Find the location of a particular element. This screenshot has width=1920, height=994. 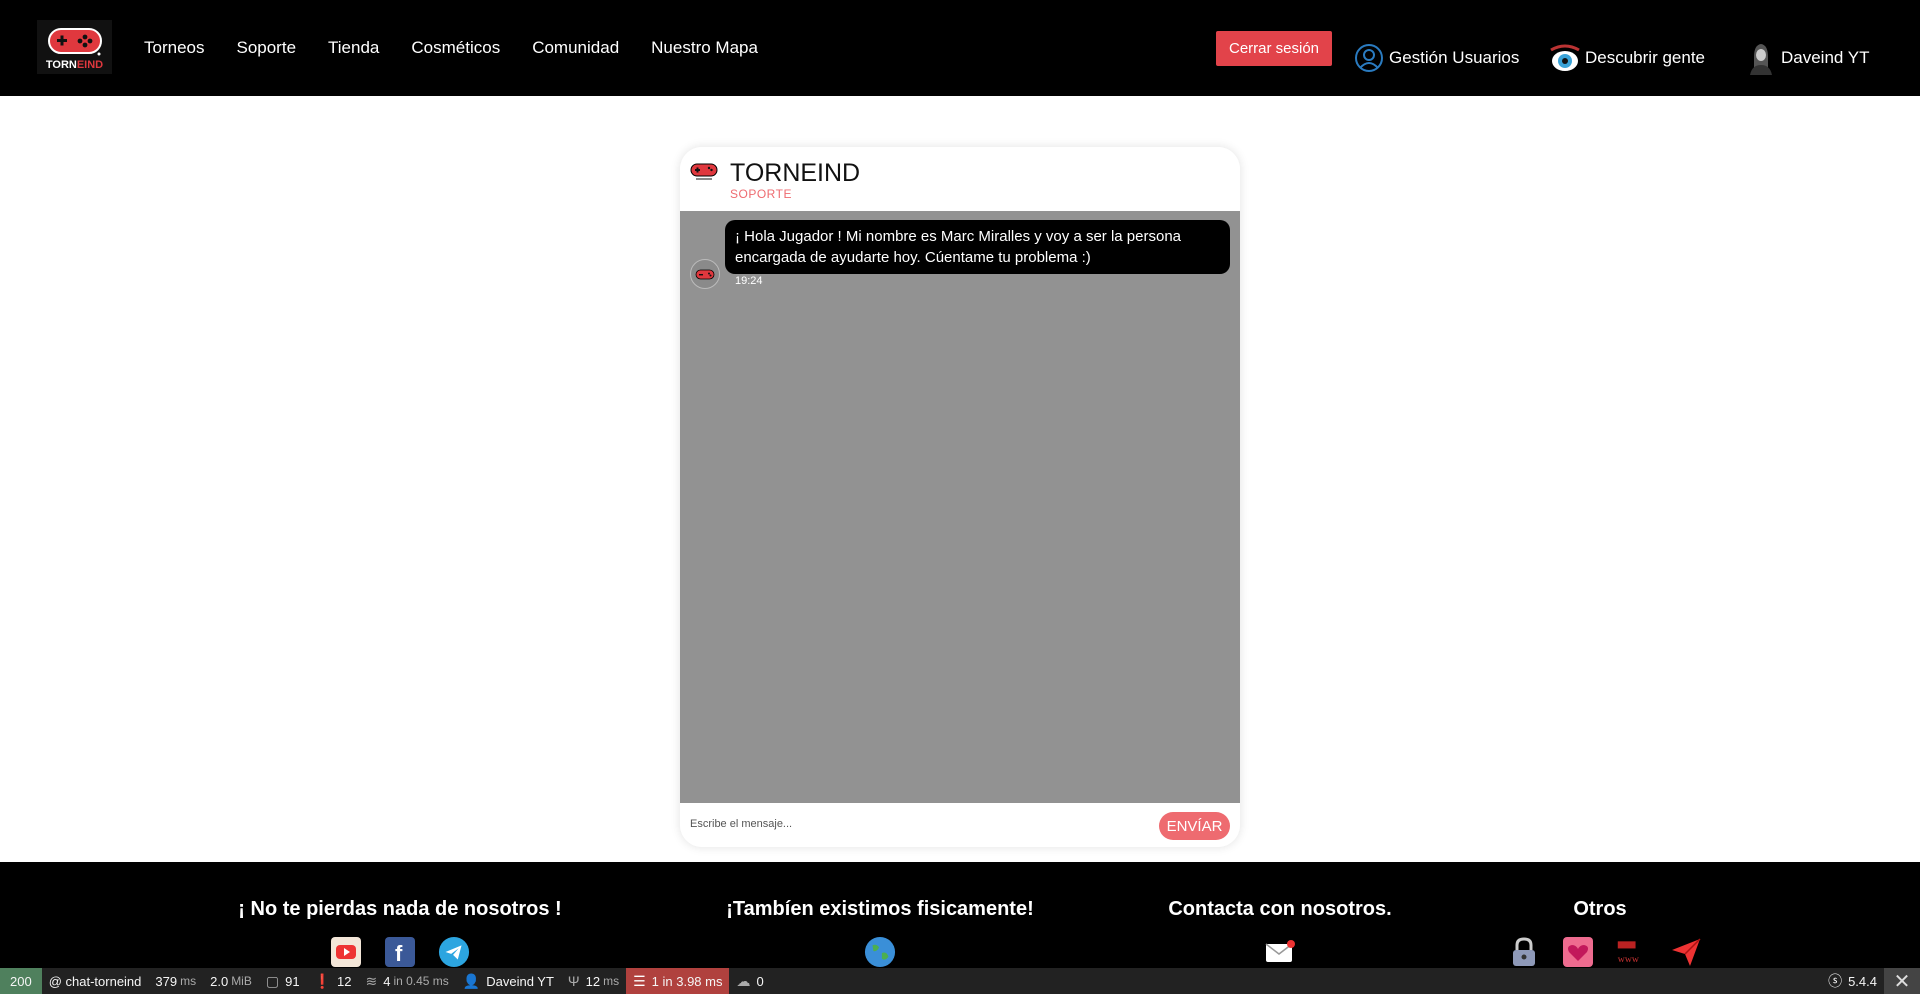

youtube-icon is located at coordinates (346, 952).